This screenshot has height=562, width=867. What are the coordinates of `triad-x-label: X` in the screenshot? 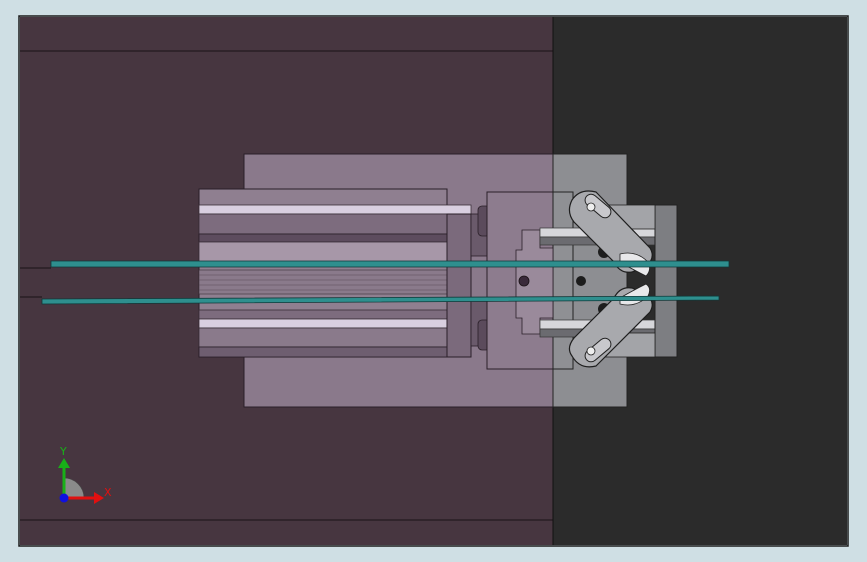 It's located at (108, 492).